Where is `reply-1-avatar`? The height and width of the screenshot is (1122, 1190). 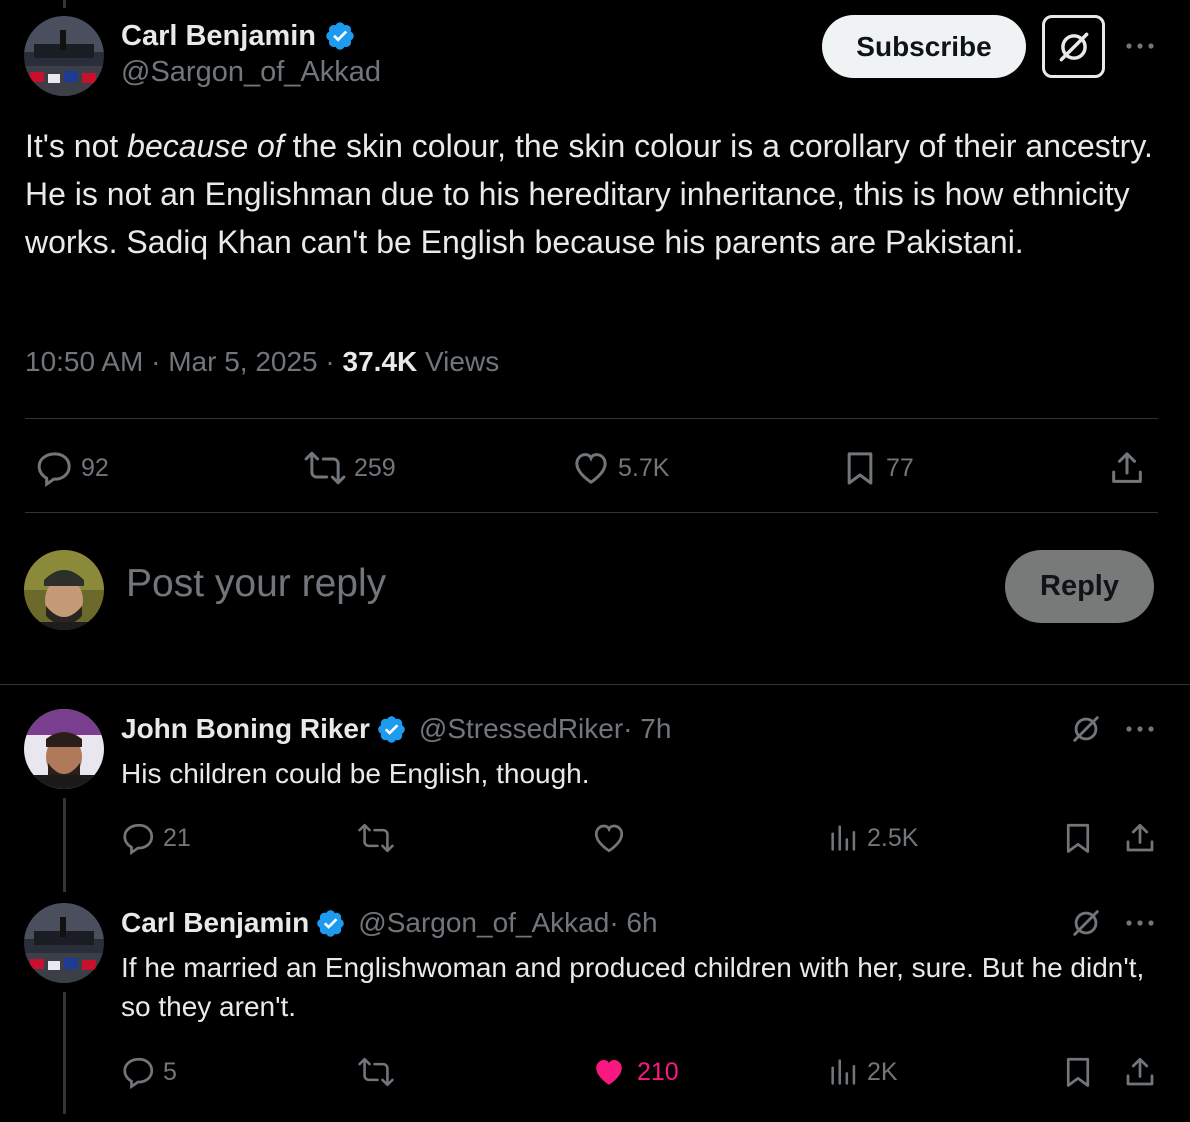
reply-1-avatar is located at coordinates (64, 749).